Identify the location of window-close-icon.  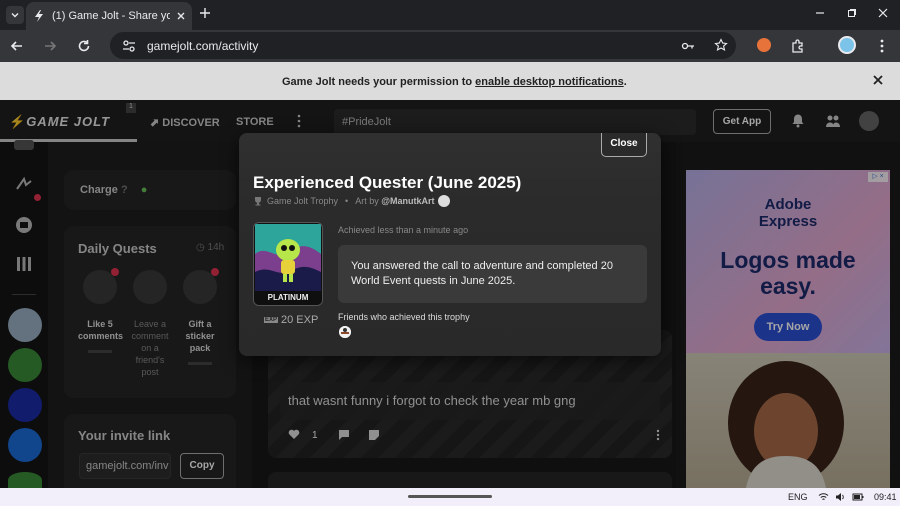
(883, 13).